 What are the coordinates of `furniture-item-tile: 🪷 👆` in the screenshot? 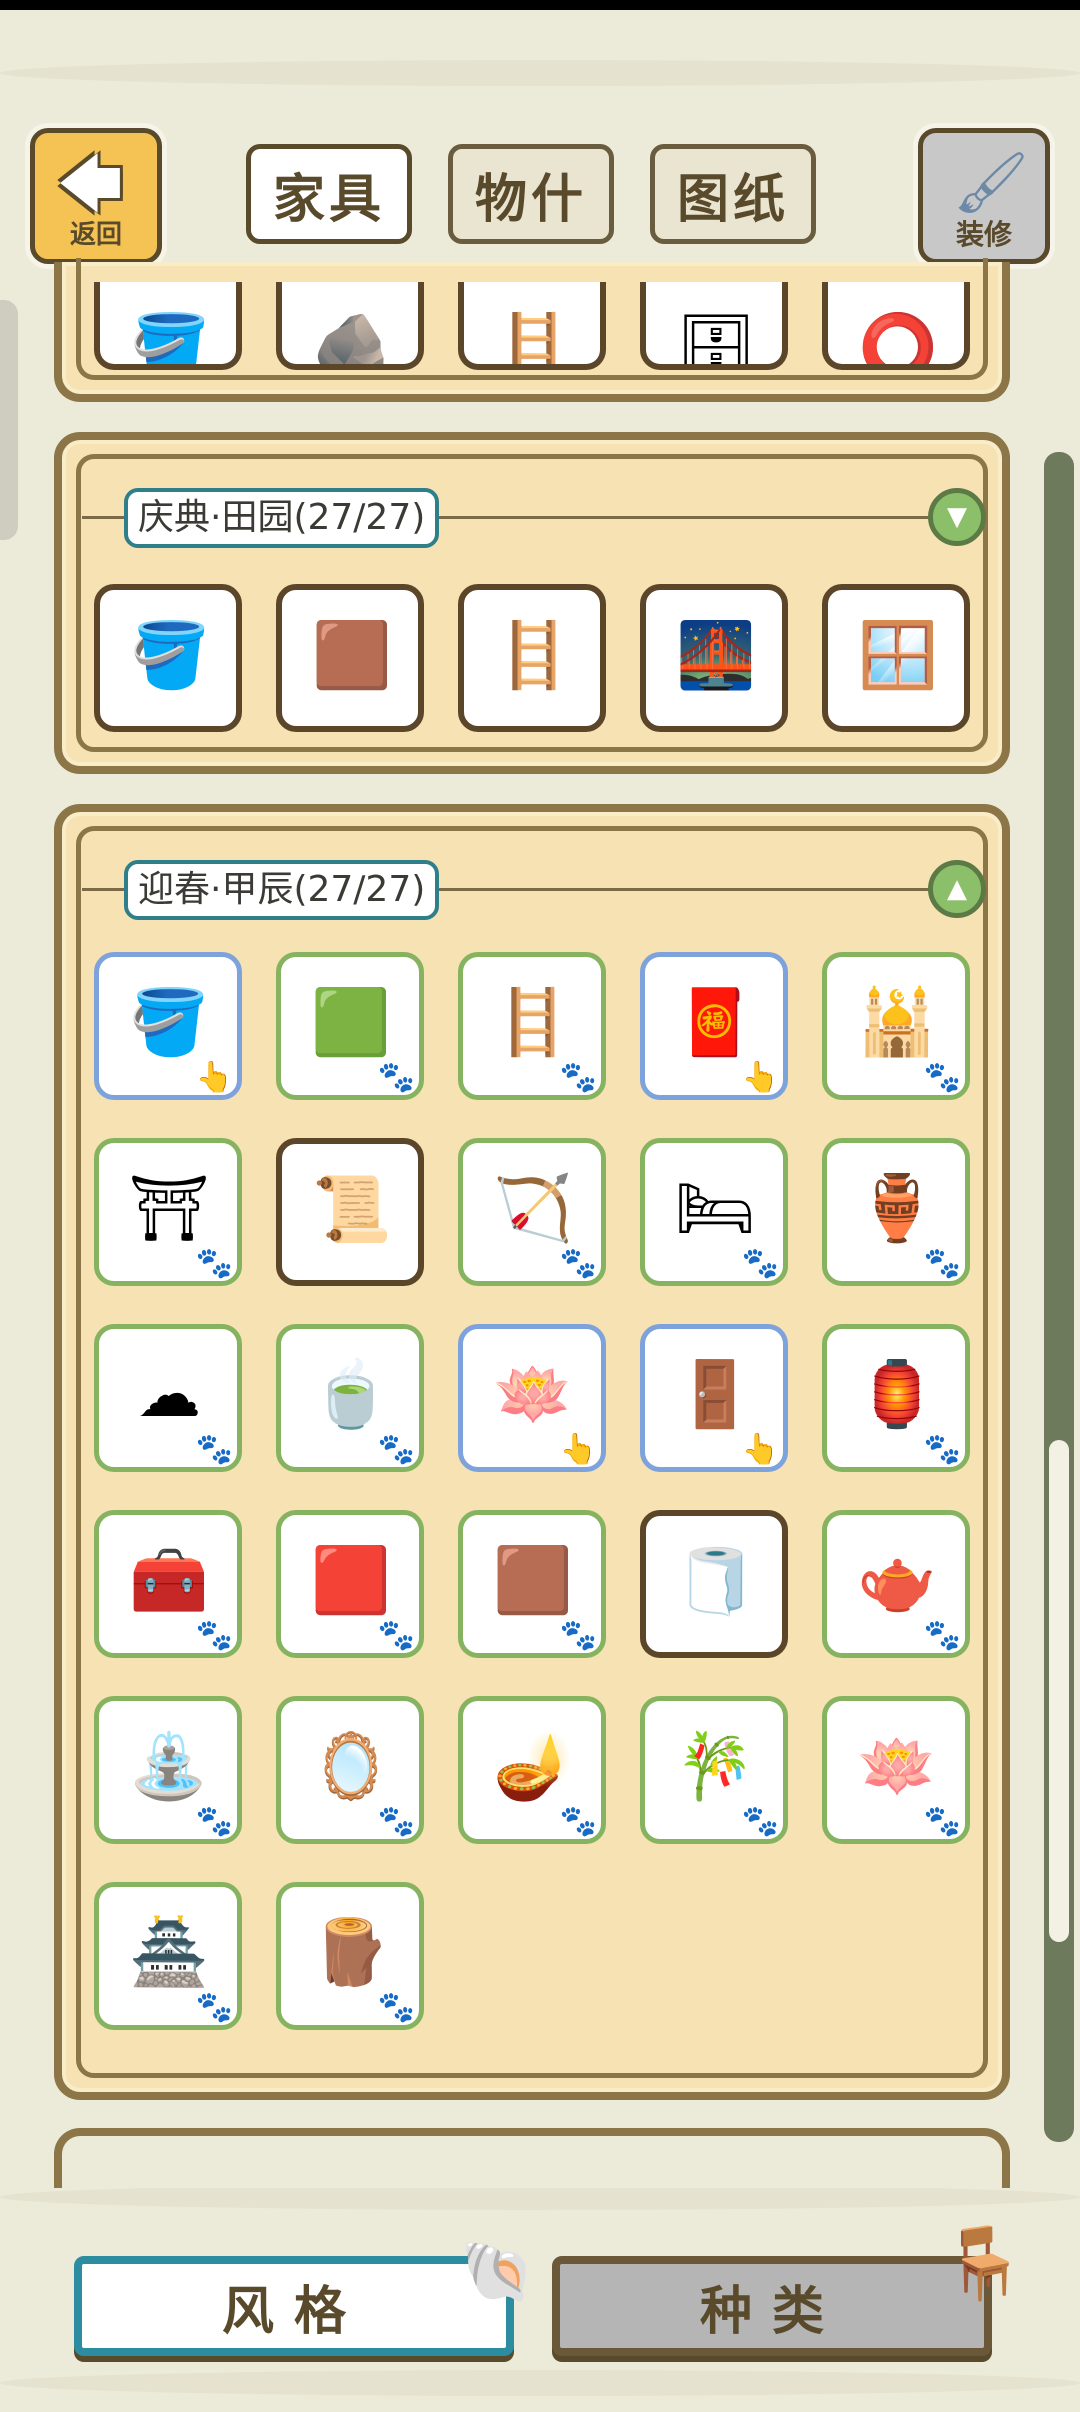 It's located at (532, 1398).